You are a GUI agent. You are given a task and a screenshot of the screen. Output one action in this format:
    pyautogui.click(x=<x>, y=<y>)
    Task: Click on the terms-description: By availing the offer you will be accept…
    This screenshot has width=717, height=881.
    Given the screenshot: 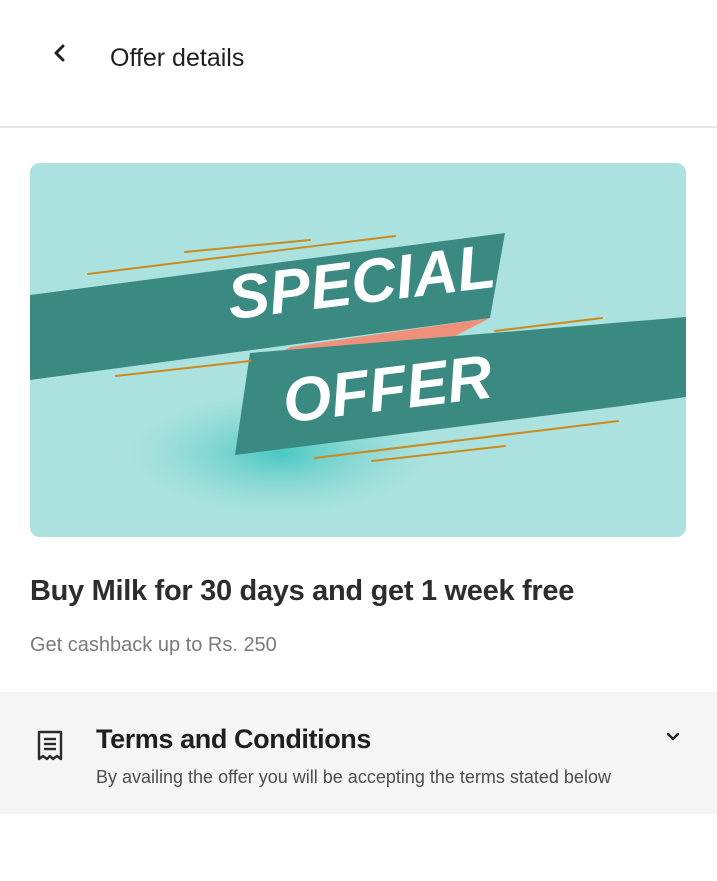 What is the action you would take?
    pyautogui.click(x=353, y=777)
    